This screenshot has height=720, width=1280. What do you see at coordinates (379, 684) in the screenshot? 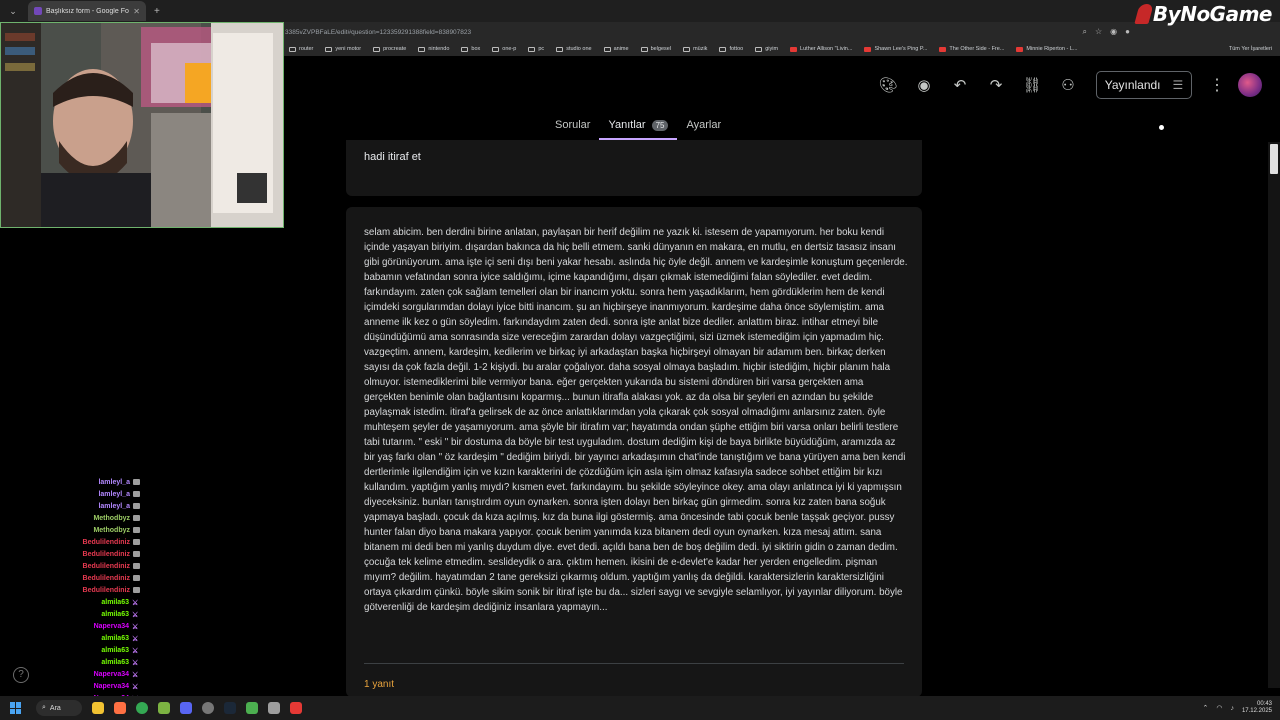
I see `reply-count-link: 1 yanıt` at bounding box center [379, 684].